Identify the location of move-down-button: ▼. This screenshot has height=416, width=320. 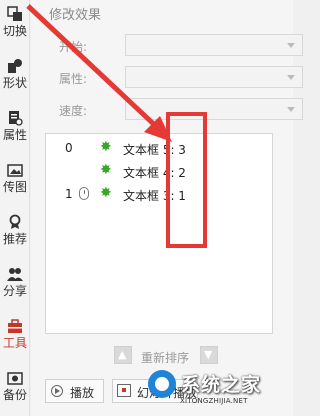
(209, 355).